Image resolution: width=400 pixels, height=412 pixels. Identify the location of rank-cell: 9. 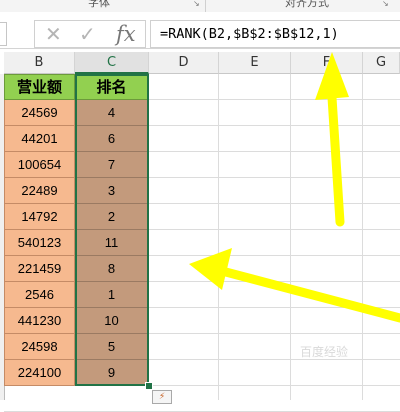
(112, 373).